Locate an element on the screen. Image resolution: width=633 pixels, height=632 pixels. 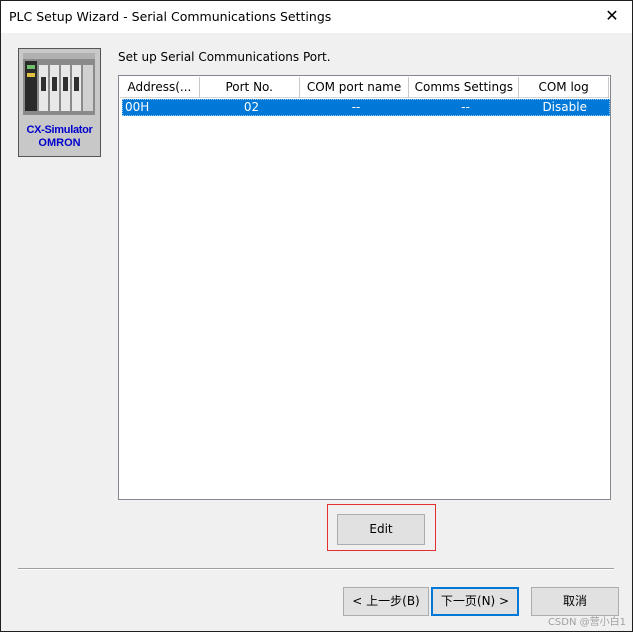
instruction-text: Set up Serial Communications Port. is located at coordinates (224, 57).